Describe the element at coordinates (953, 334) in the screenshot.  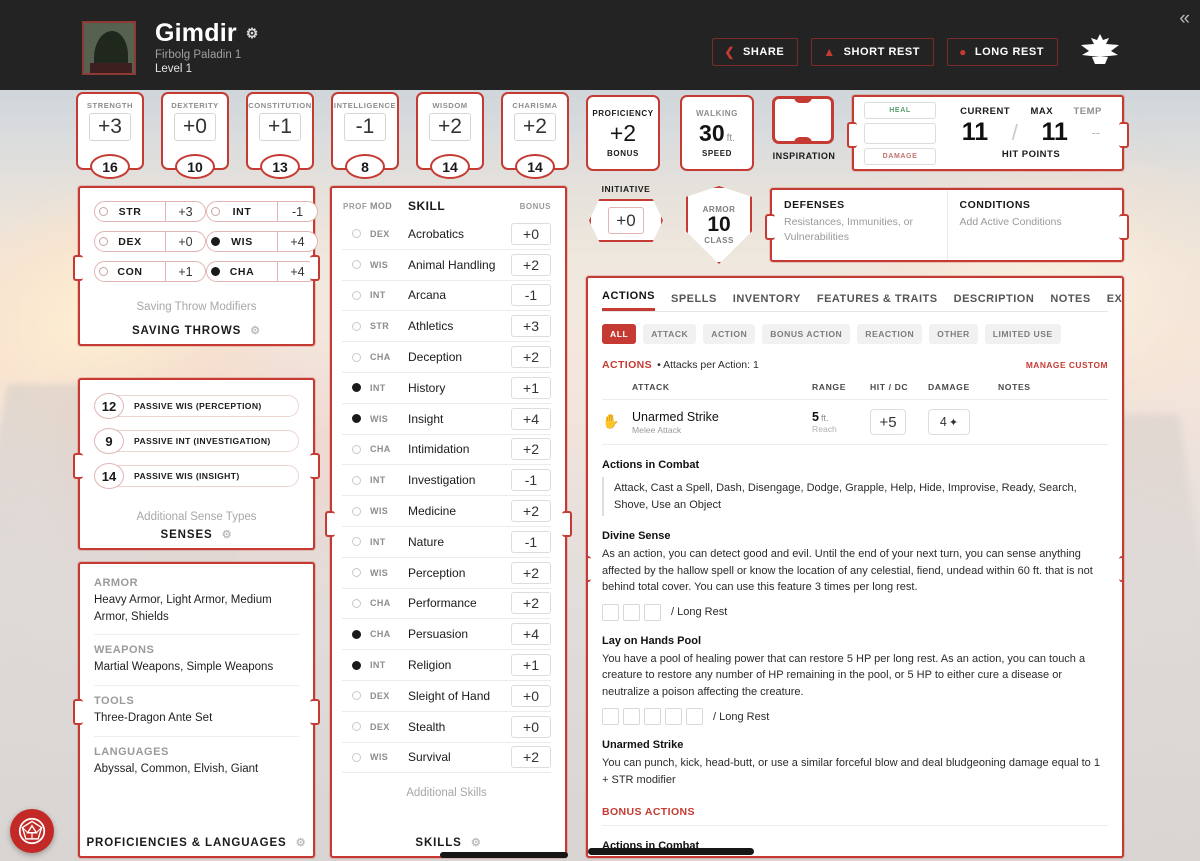
I see `filter-other: OTHER` at that location.